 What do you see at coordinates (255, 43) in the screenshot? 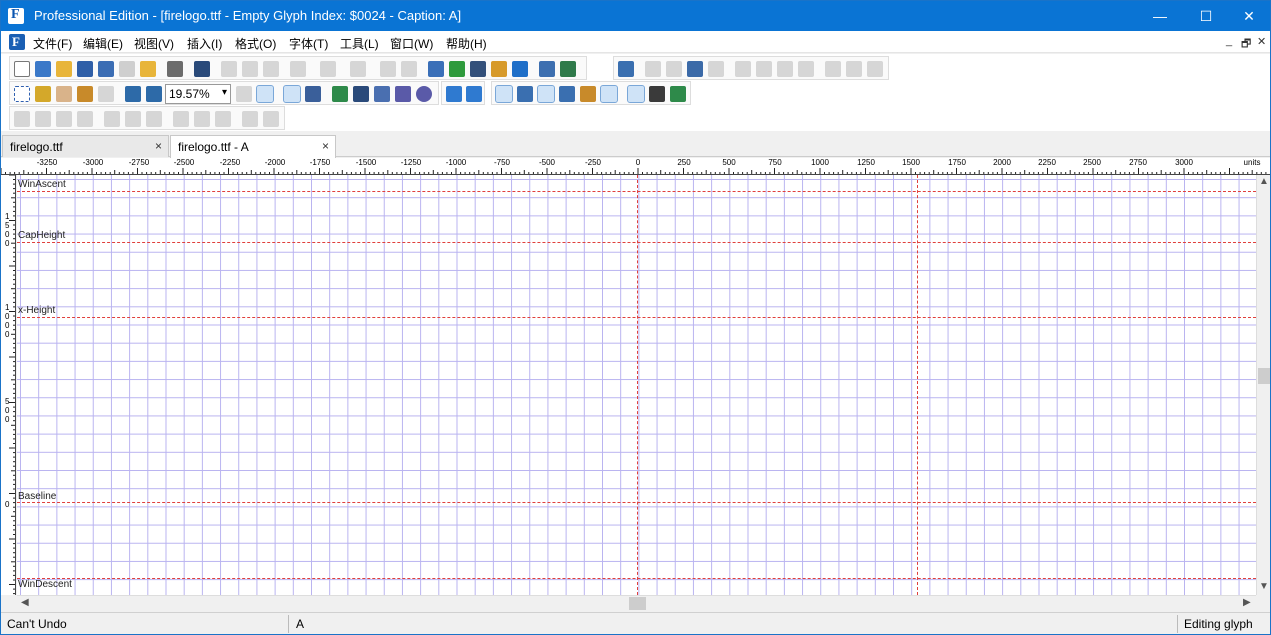
I see `menu-format: 格式(O)` at bounding box center [255, 43].